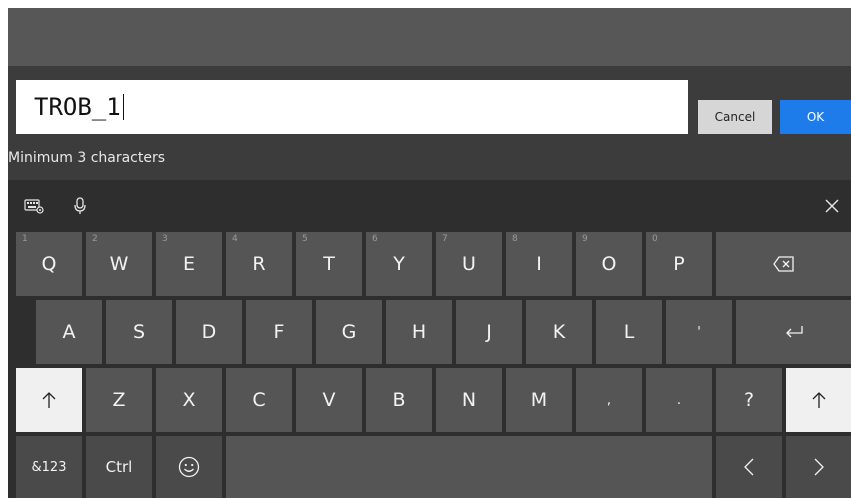 The width and height of the screenshot is (851, 498). What do you see at coordinates (352, 107) in the screenshot?
I see `name-input: TROB_1` at bounding box center [352, 107].